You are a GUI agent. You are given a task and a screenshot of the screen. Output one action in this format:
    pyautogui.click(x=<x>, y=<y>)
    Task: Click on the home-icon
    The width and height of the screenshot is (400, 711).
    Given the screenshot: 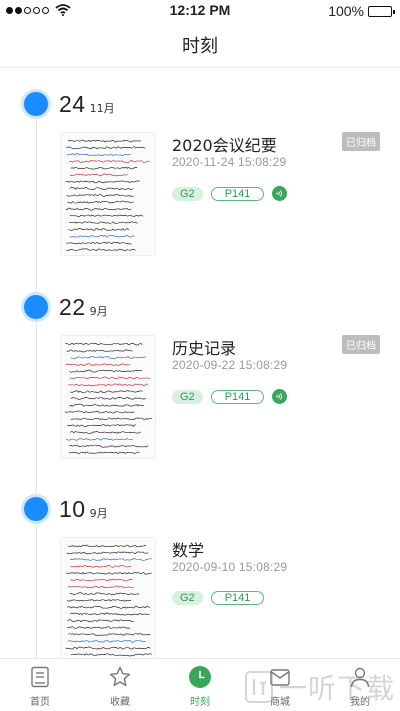 What is the action you would take?
    pyautogui.click(x=40, y=677)
    